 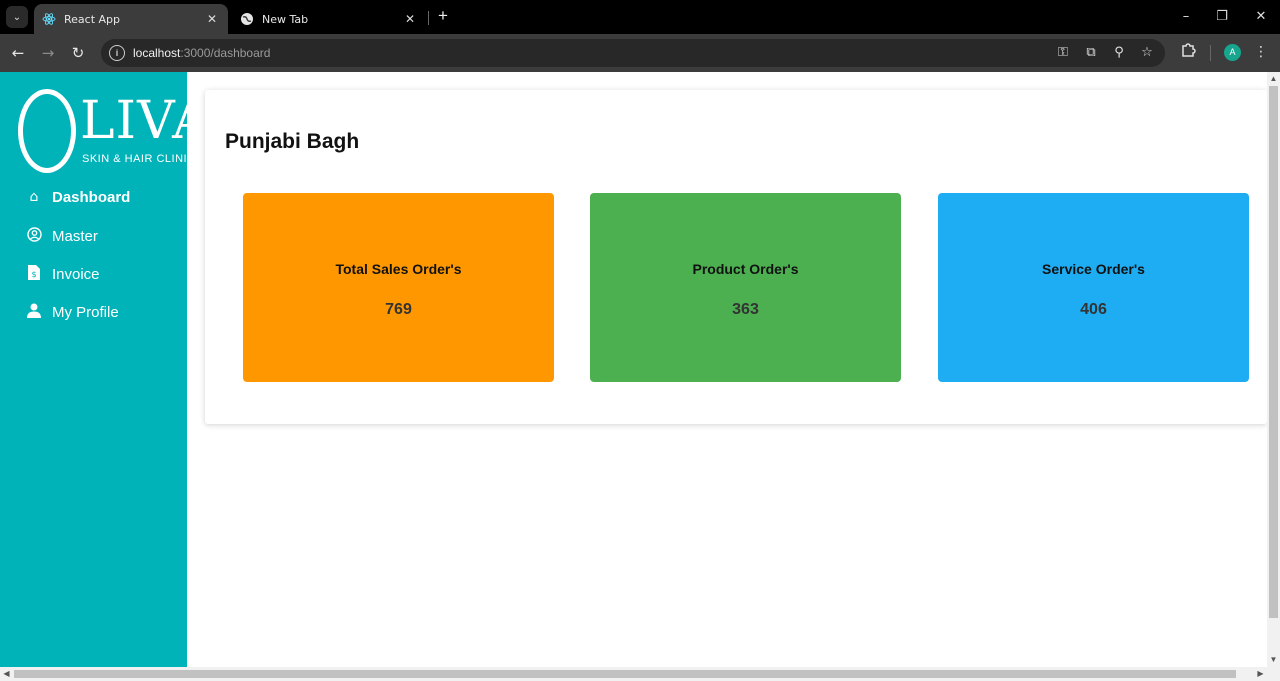 What do you see at coordinates (1093, 269) in the screenshot?
I see `stat-label: Service Order's` at bounding box center [1093, 269].